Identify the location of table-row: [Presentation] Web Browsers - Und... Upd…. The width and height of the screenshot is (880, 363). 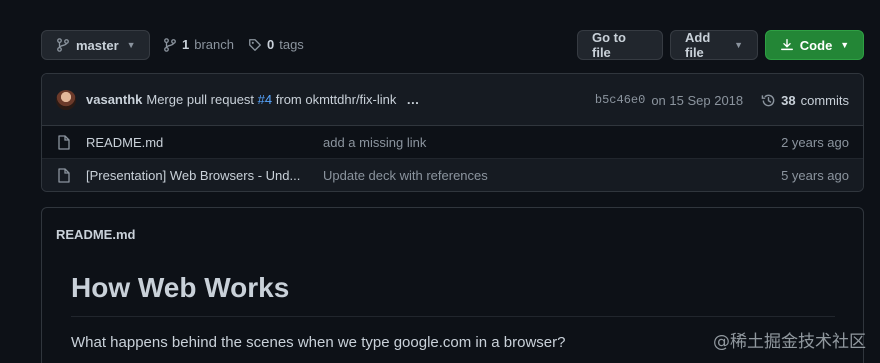
(452, 175).